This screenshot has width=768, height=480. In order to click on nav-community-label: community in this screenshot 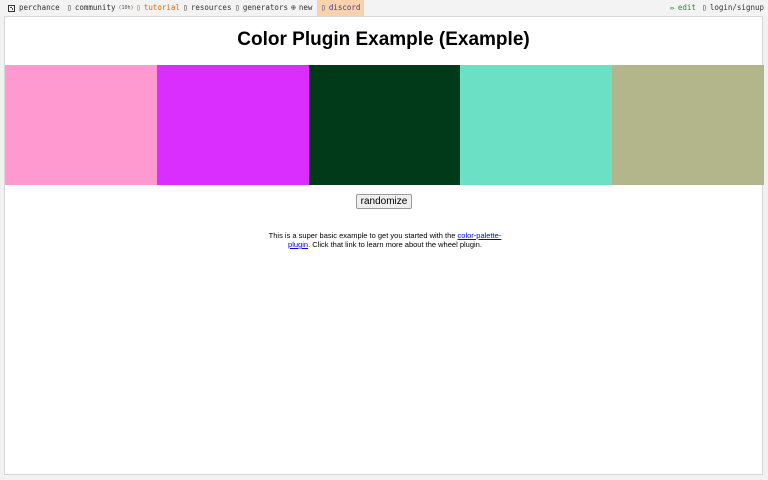, I will do `click(95, 7)`.